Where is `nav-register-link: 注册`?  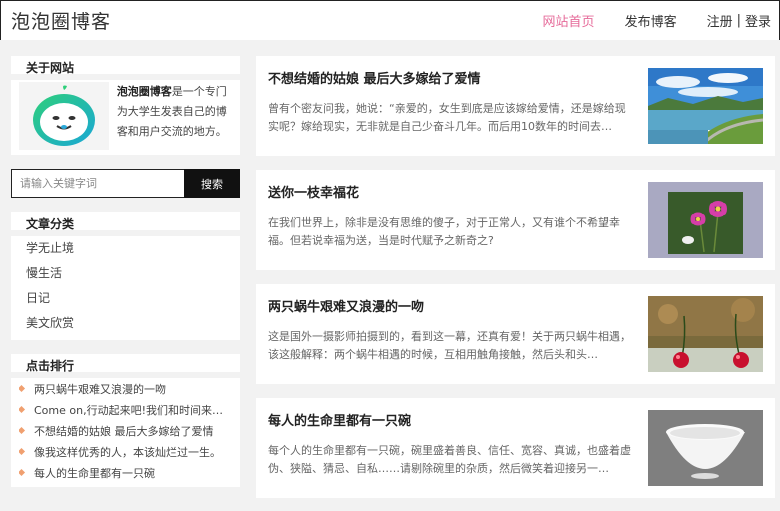
nav-register-link: 注册 is located at coordinates (720, 20).